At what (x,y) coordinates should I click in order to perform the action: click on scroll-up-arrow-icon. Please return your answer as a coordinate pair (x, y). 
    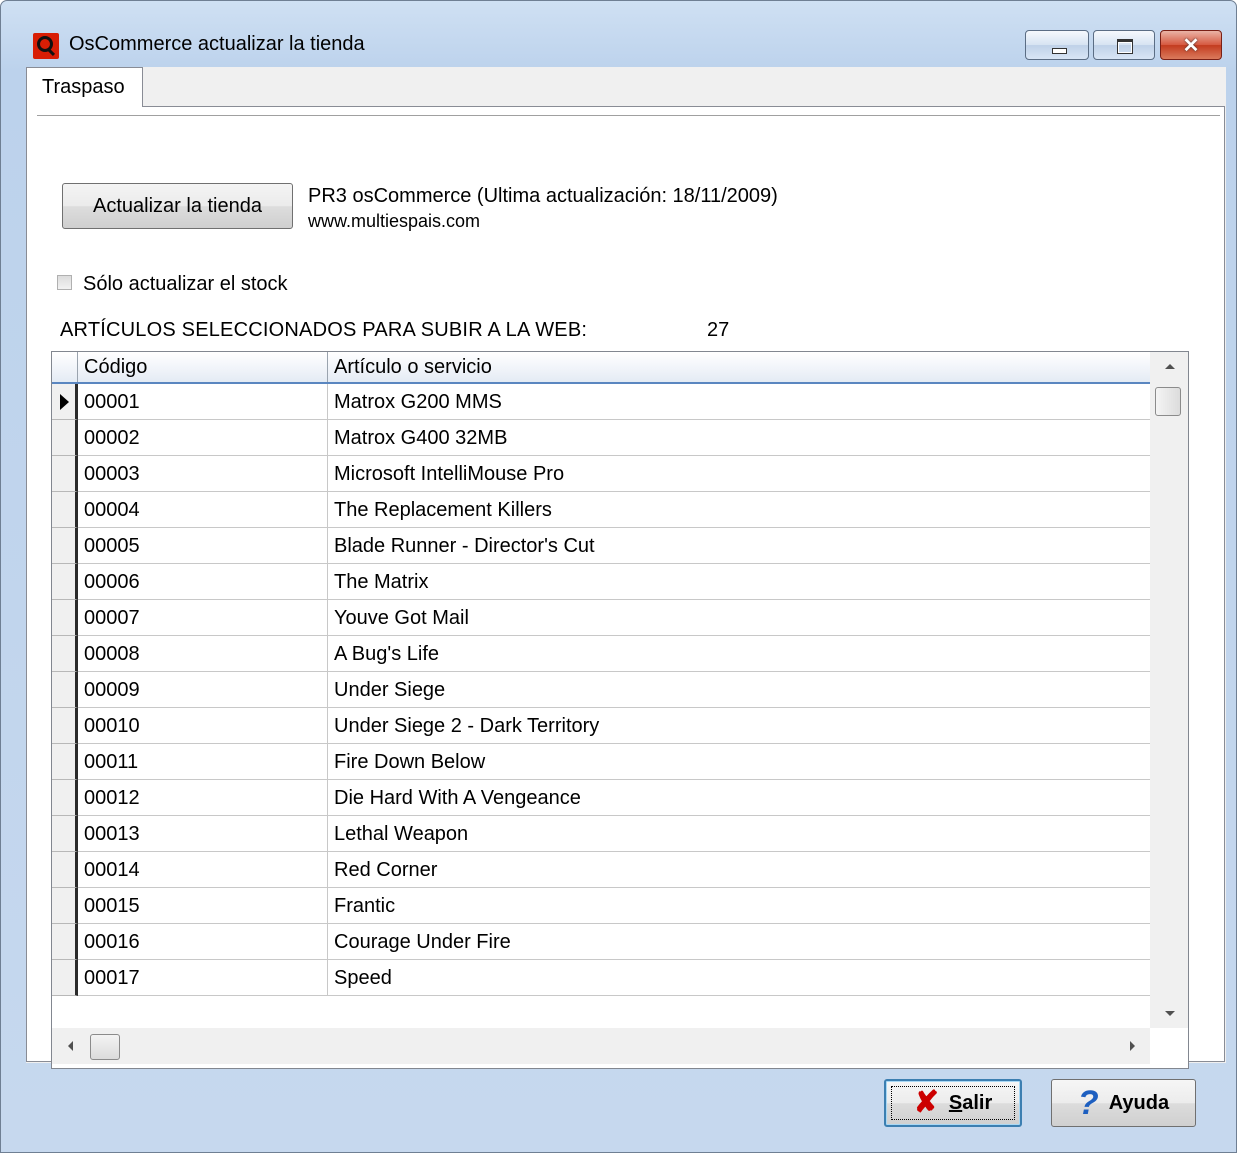
    Looking at the image, I should click on (1170, 366).